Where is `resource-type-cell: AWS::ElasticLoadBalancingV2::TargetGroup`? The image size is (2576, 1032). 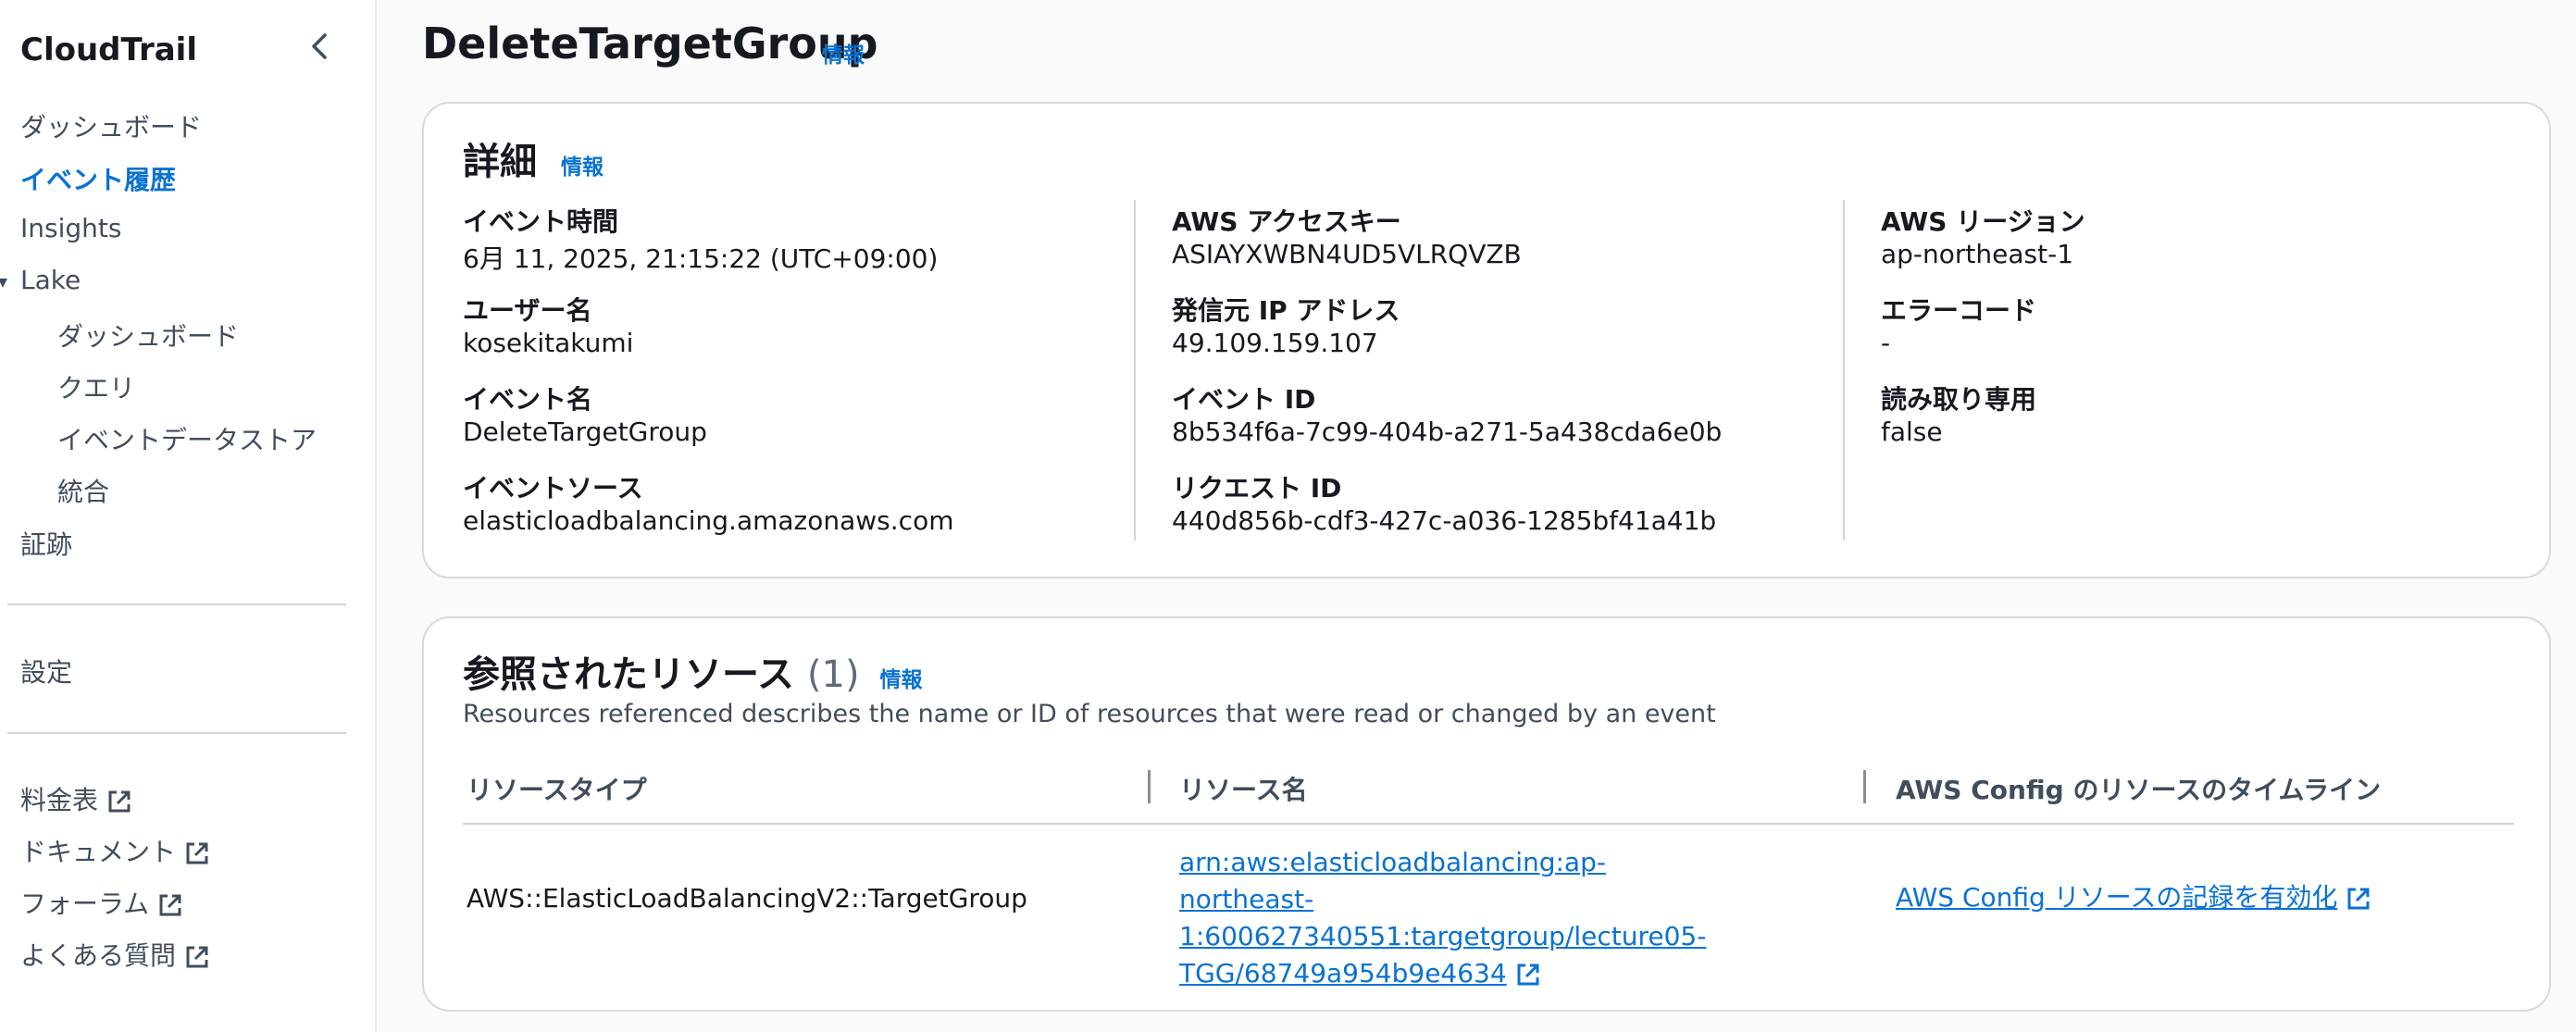 resource-type-cell: AWS::ElasticLoadBalancingV2::TargetGroup is located at coordinates (747, 898).